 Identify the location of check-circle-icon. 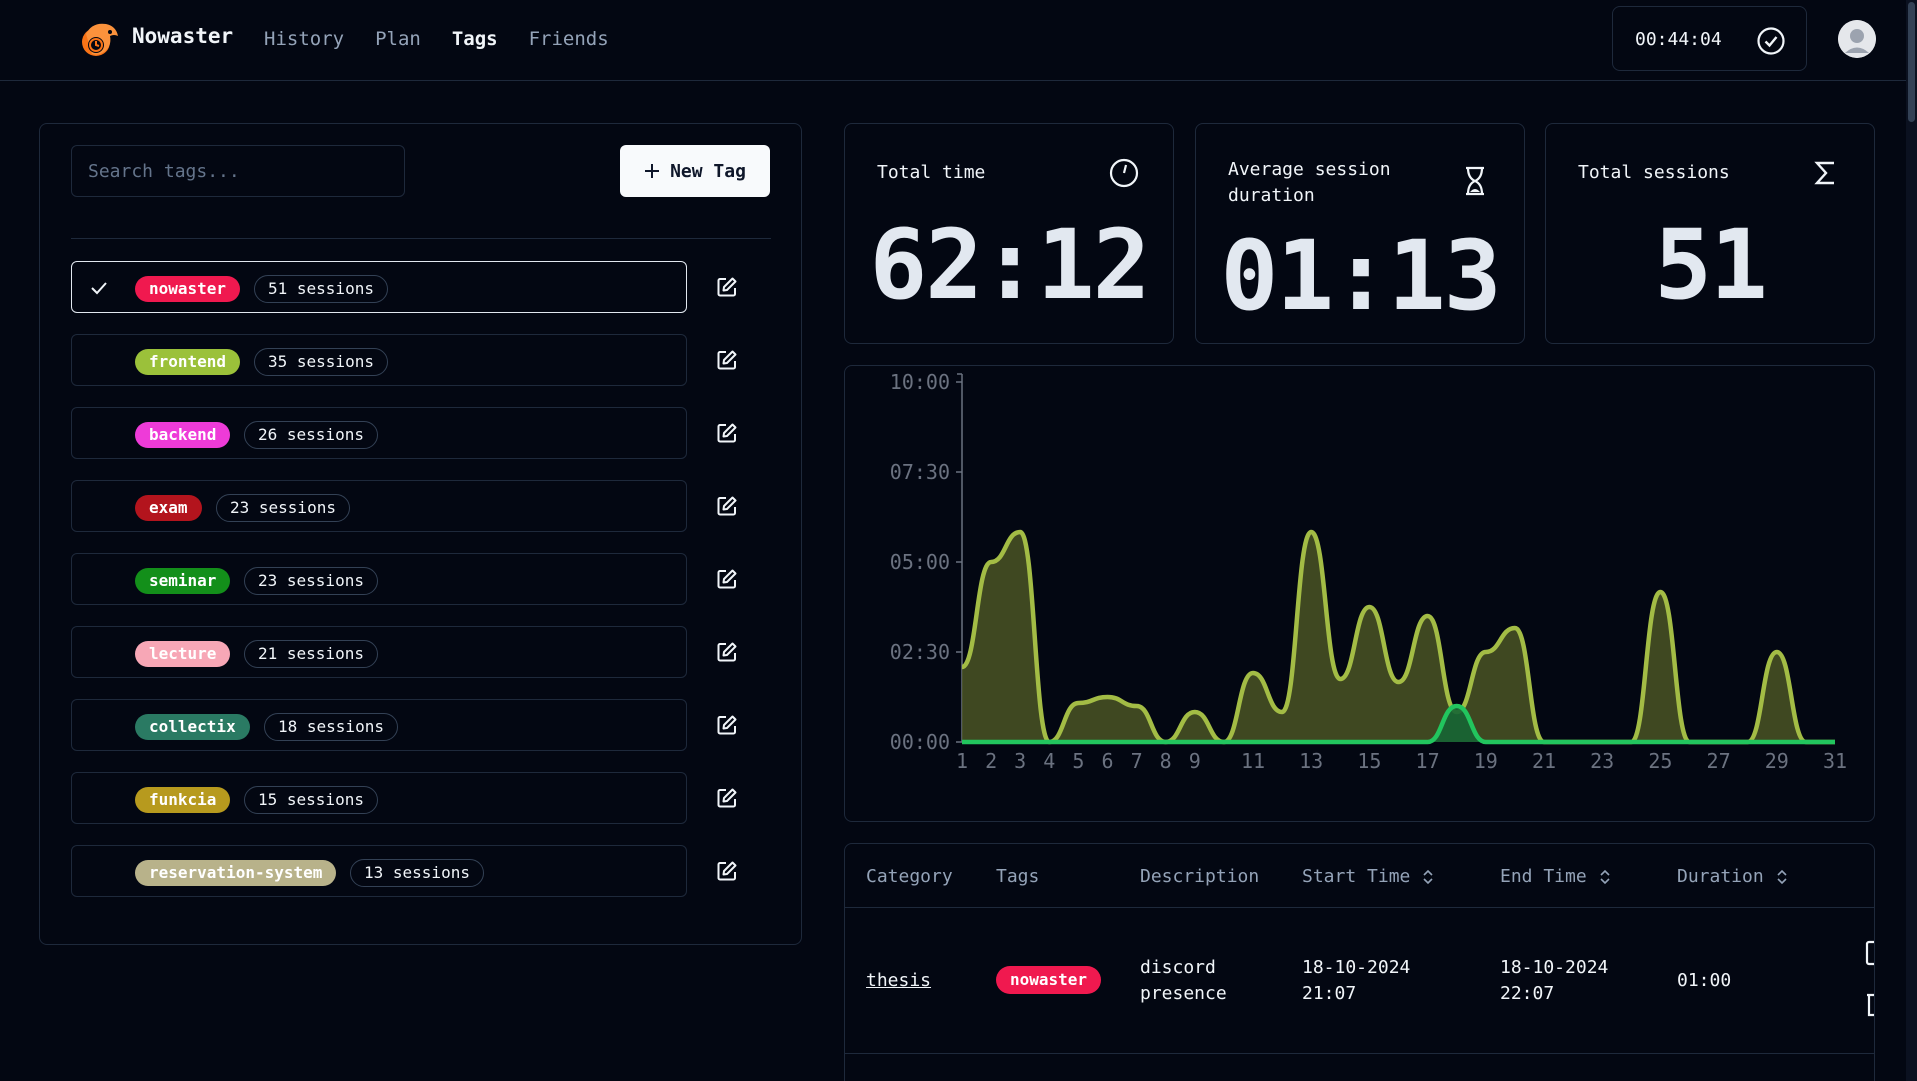
(1771, 41).